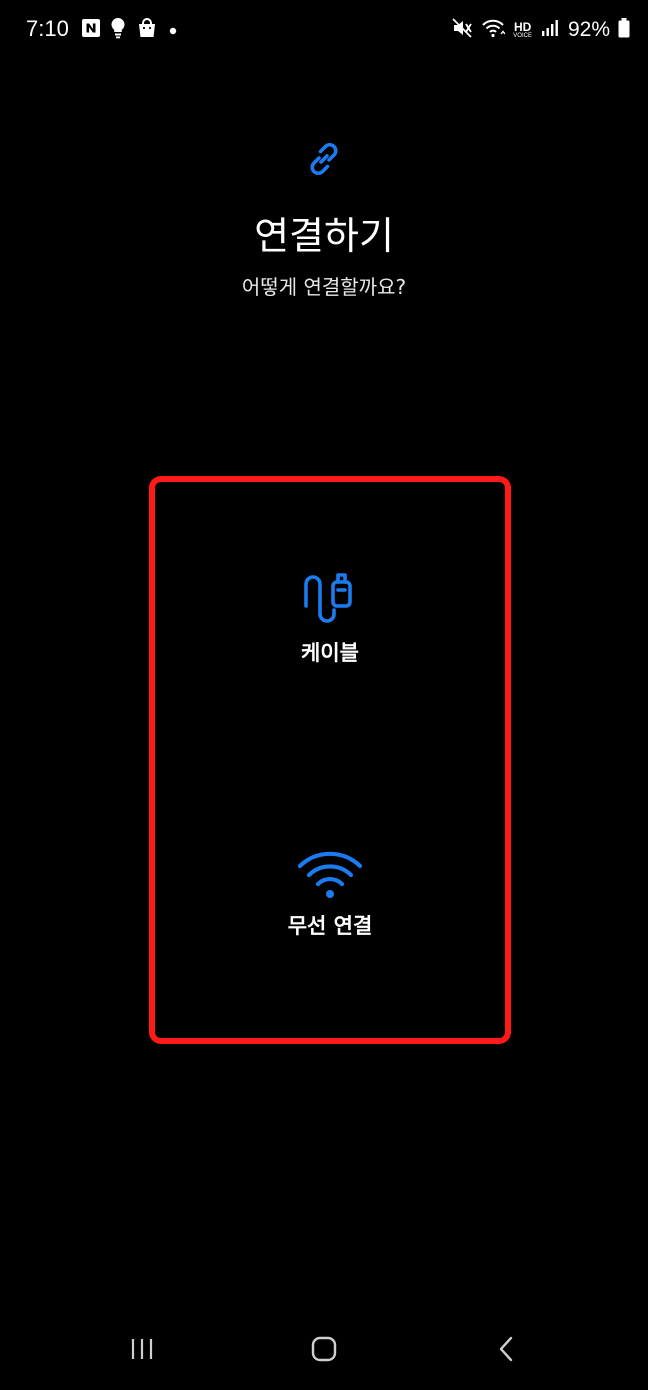 The width and height of the screenshot is (648, 1390). Describe the element at coordinates (330, 926) in the screenshot. I see `wireless-option-label: 무선 연결` at that location.